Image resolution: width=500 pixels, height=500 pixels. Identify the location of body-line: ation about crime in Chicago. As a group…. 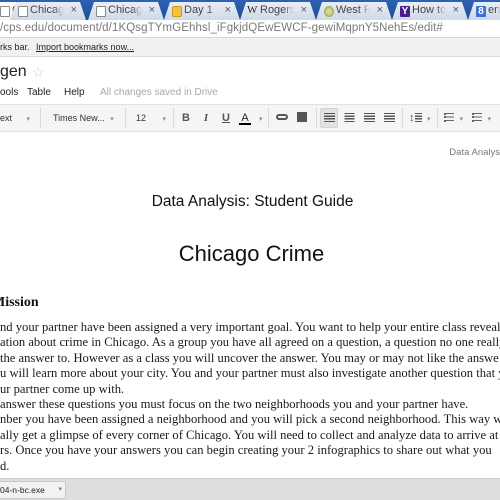
(250, 342).